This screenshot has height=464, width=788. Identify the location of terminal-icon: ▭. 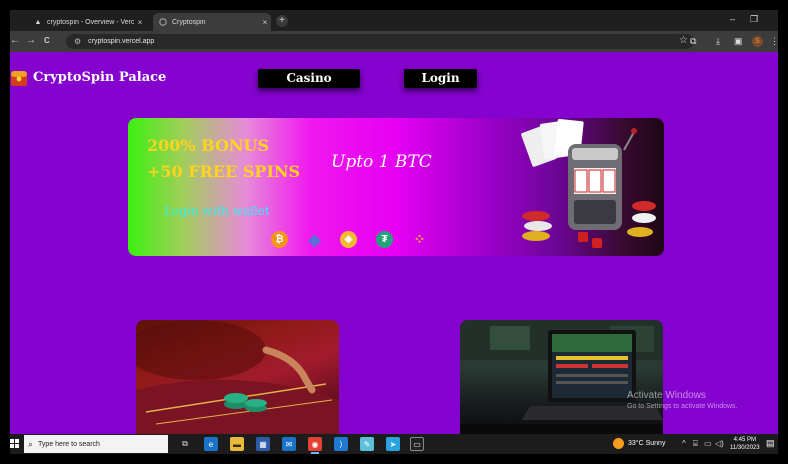
(417, 444).